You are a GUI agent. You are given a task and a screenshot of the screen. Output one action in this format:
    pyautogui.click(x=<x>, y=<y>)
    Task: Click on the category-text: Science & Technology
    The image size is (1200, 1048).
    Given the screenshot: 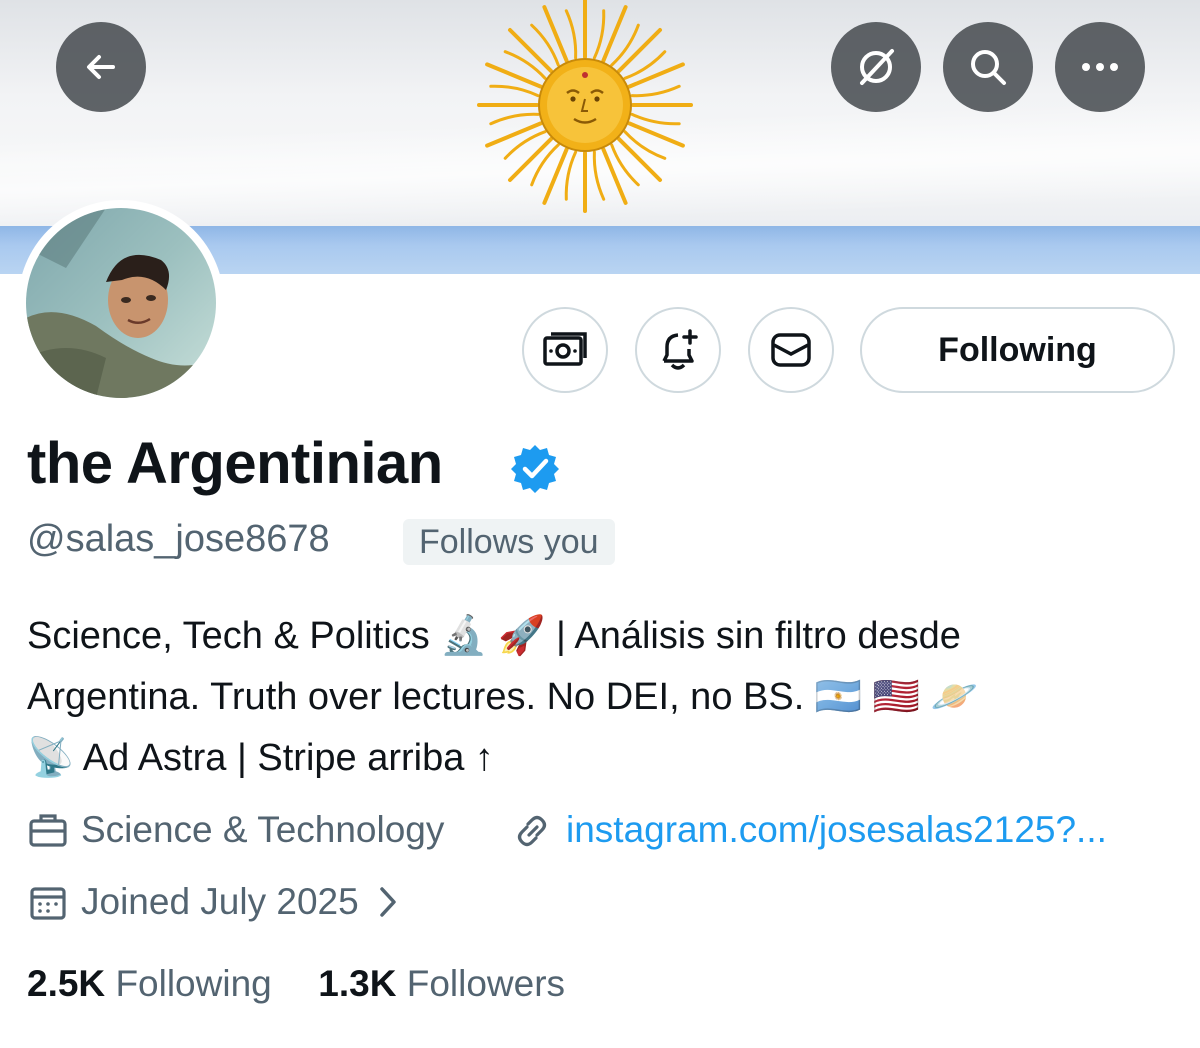 What is the action you would take?
    pyautogui.click(x=263, y=829)
    